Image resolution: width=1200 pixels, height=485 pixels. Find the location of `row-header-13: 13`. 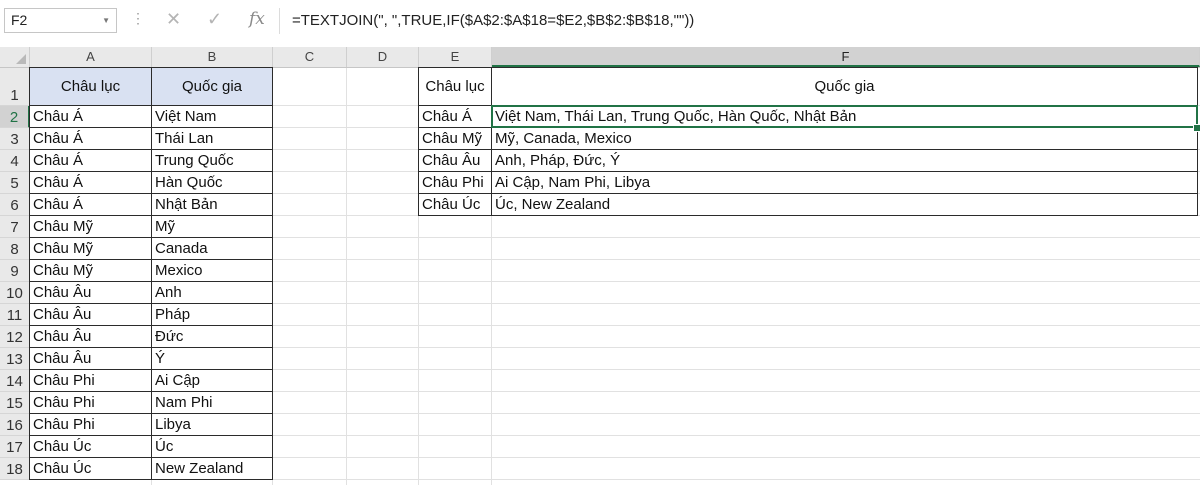

row-header-13: 13 is located at coordinates (15, 359).